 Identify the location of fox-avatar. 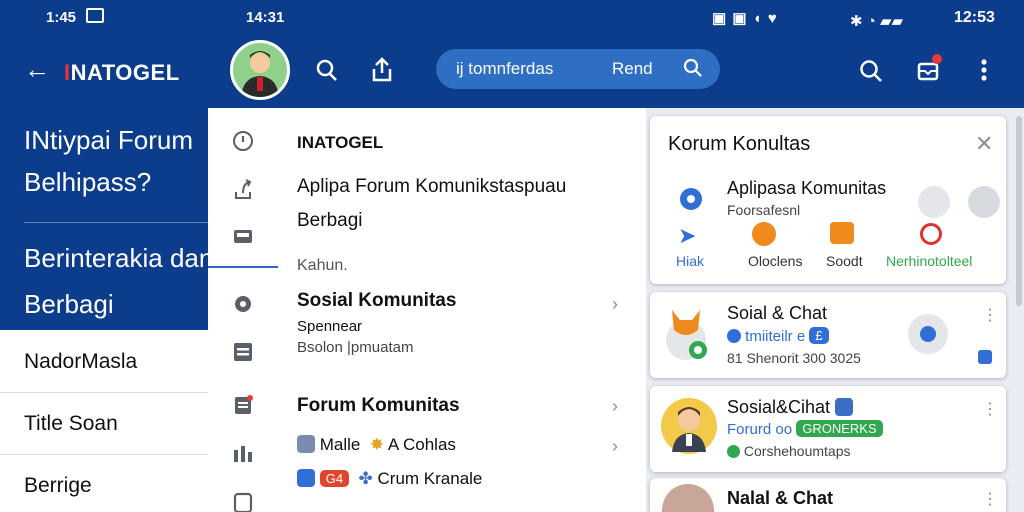
(686, 330).